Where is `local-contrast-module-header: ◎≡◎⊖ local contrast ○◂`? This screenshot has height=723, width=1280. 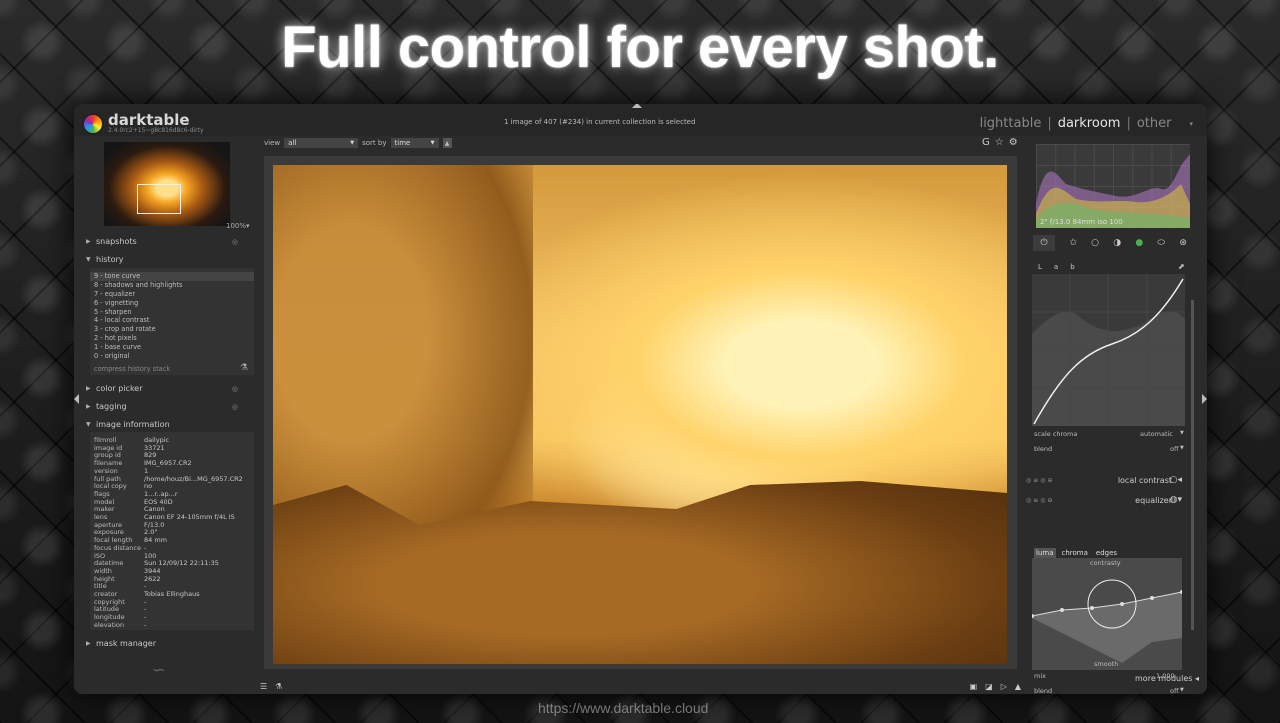 local-contrast-module-header: ◎≡◎⊖ local contrast ○◂ is located at coordinates (1108, 480).